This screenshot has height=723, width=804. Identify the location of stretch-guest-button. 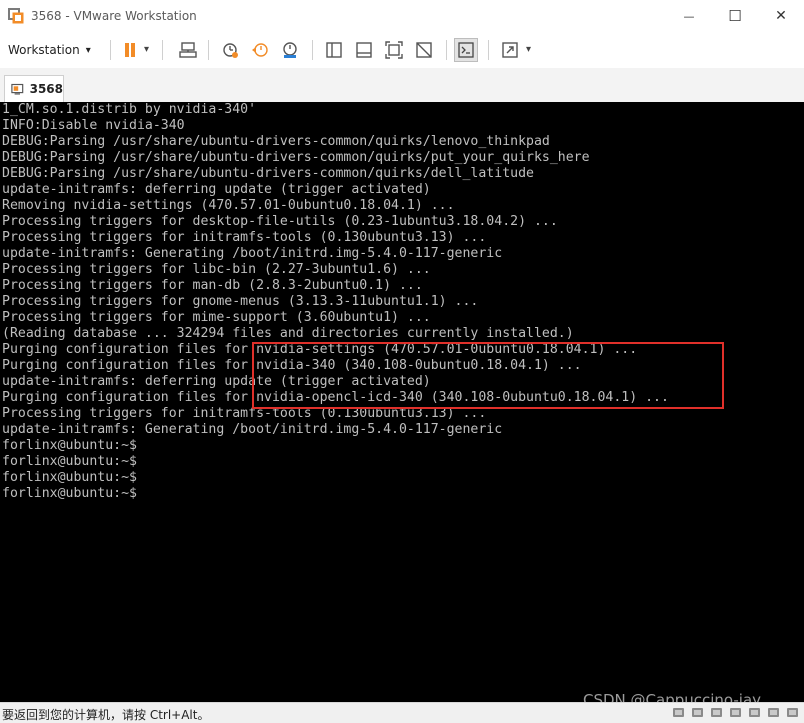
(424, 50).